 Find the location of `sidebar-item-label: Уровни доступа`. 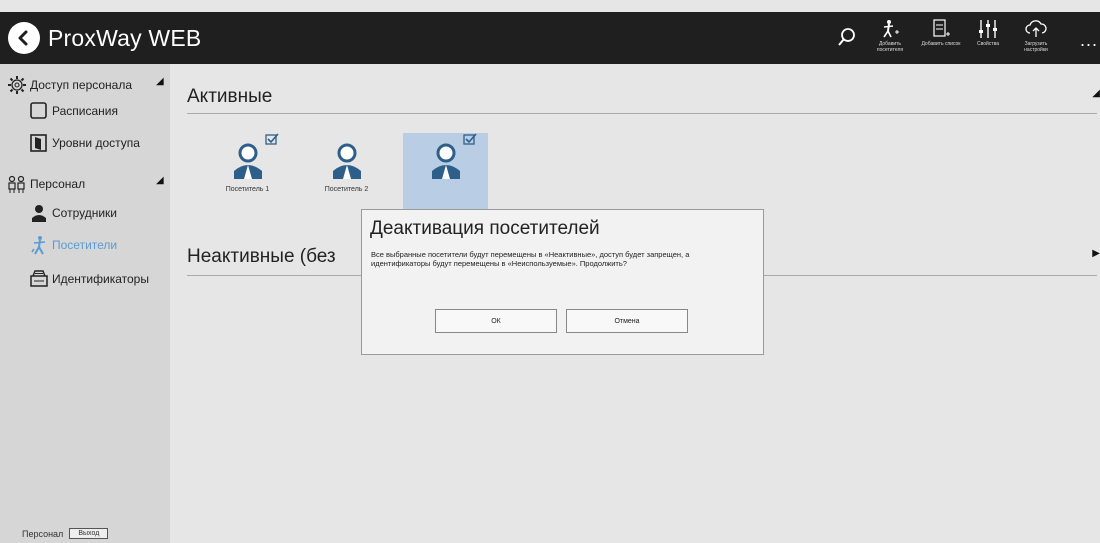

sidebar-item-label: Уровни доступа is located at coordinates (96, 143).